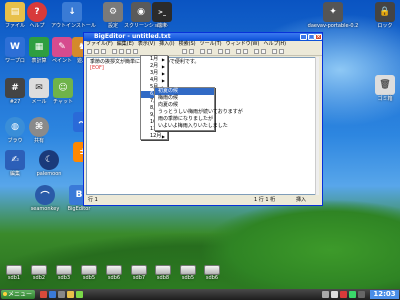  I want to click on battery-tray-icon, so click(361, 294).